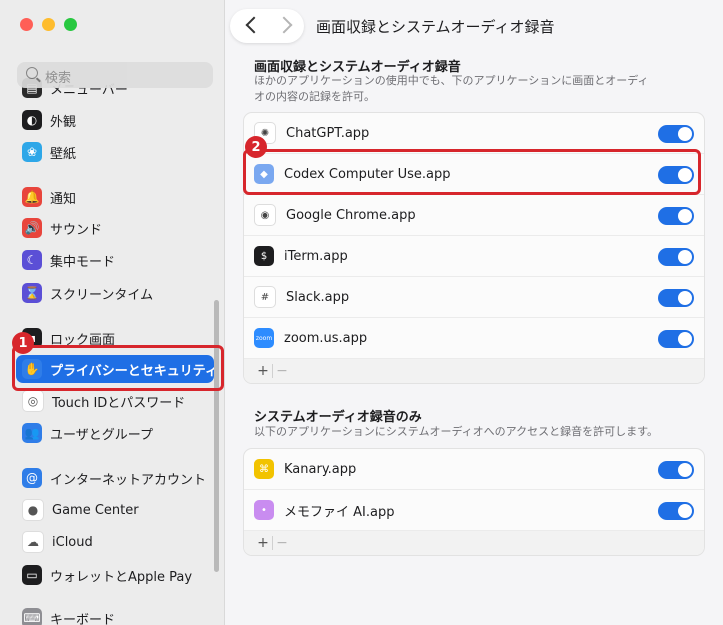  What do you see at coordinates (282, 543) in the screenshot?
I see `remove-audio-app-button: −` at bounding box center [282, 543].